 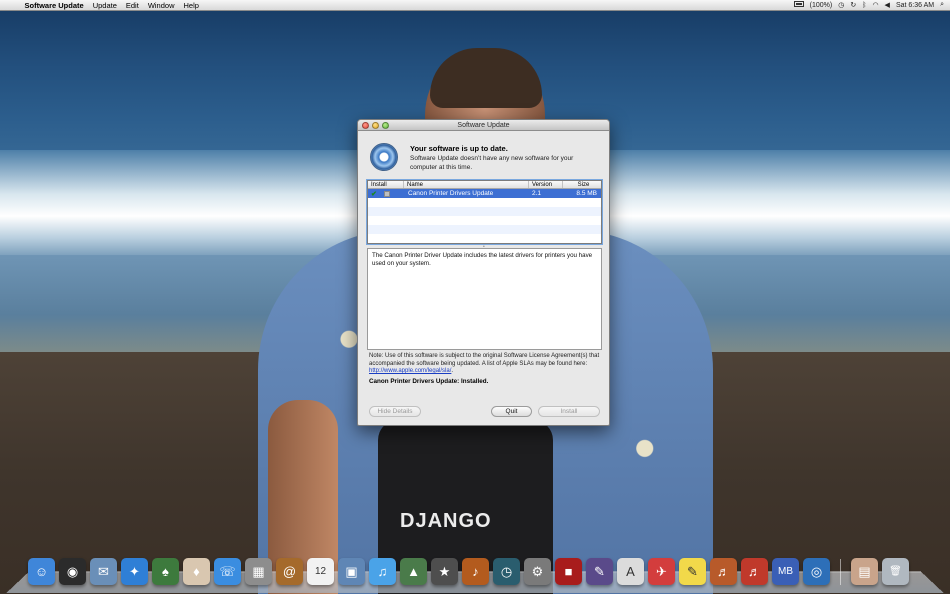 I want to click on mail-stamp-icon: ✉, so click(x=103, y=571).